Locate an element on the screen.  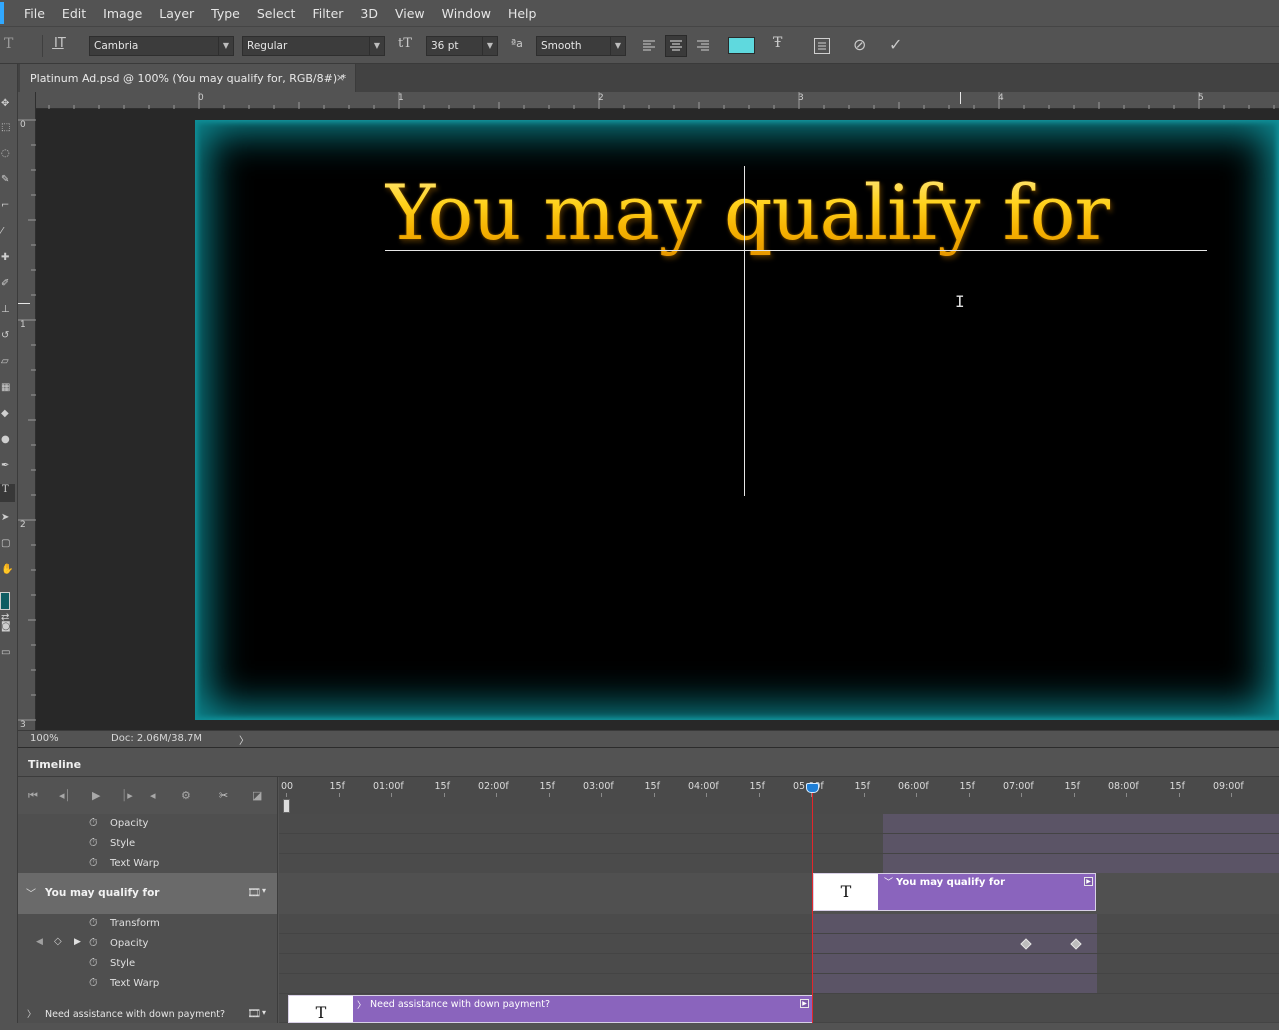
hand-tool-icon: ✋ is located at coordinates (7, 570).